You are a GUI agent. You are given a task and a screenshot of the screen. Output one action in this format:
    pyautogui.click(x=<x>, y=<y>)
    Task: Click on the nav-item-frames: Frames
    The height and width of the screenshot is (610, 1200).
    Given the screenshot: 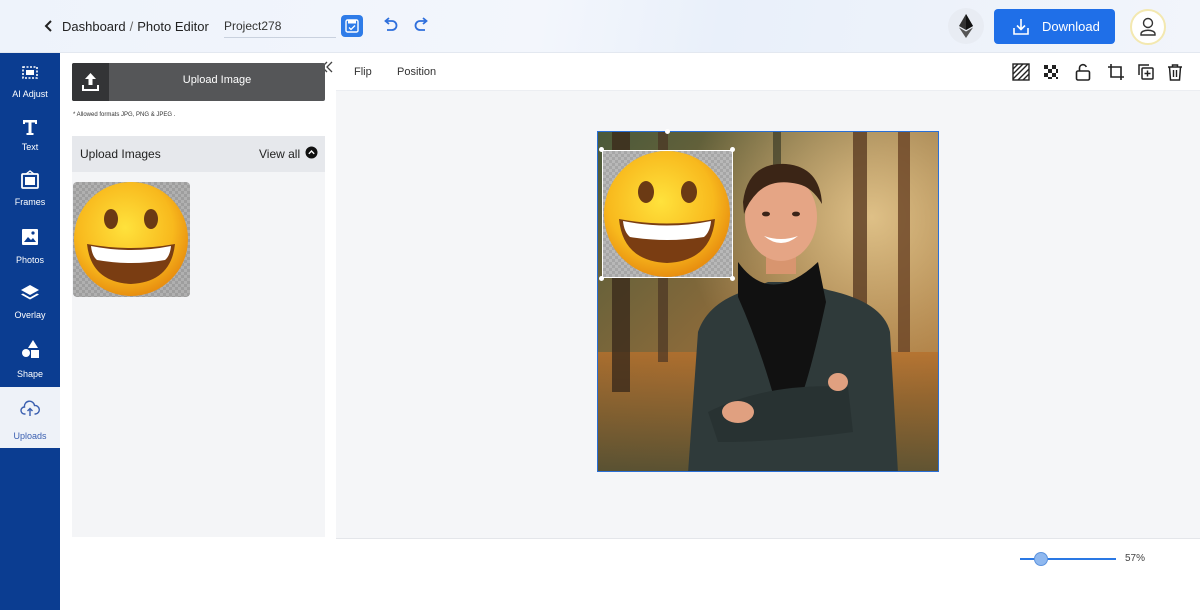 What is the action you would take?
    pyautogui.click(x=30, y=193)
    